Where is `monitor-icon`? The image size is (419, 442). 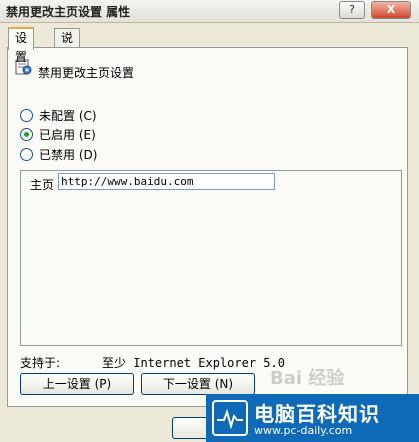 monitor-icon is located at coordinates (230, 418).